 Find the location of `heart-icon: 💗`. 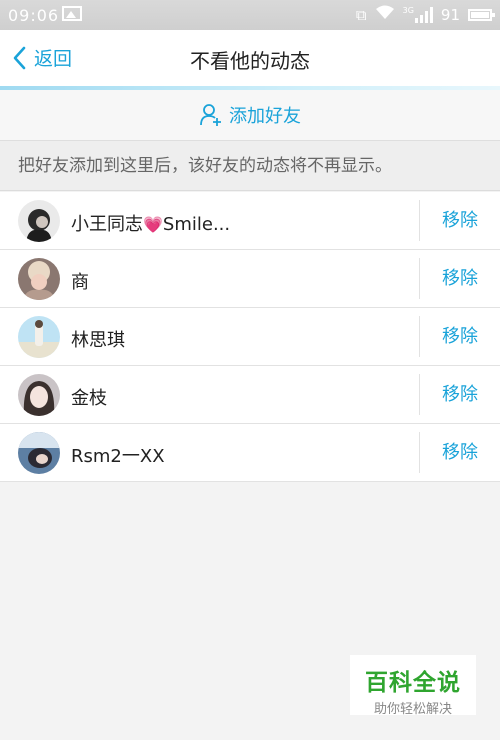

heart-icon: 💗 is located at coordinates (153, 224).